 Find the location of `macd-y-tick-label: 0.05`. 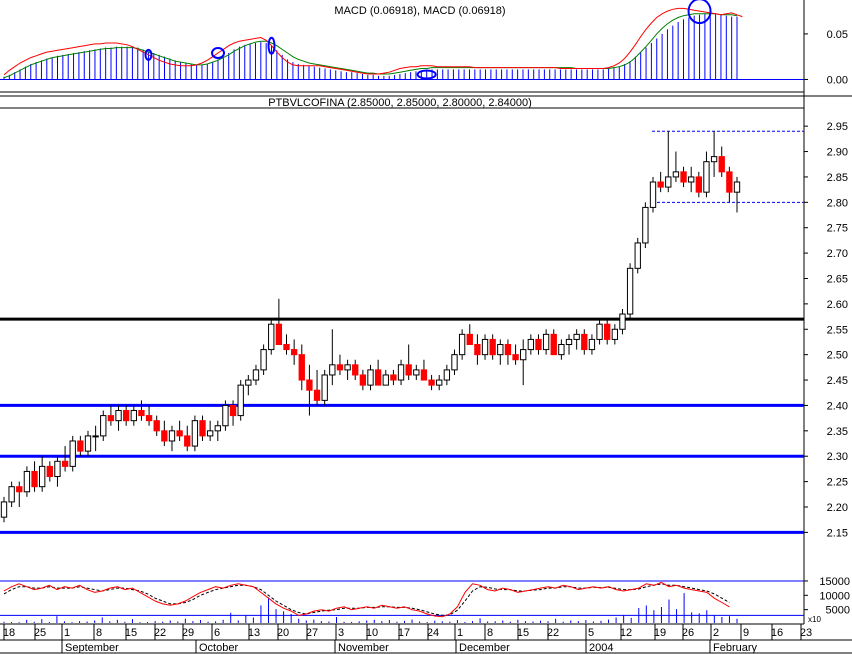

macd-y-tick-label: 0.05 is located at coordinates (837, 35).